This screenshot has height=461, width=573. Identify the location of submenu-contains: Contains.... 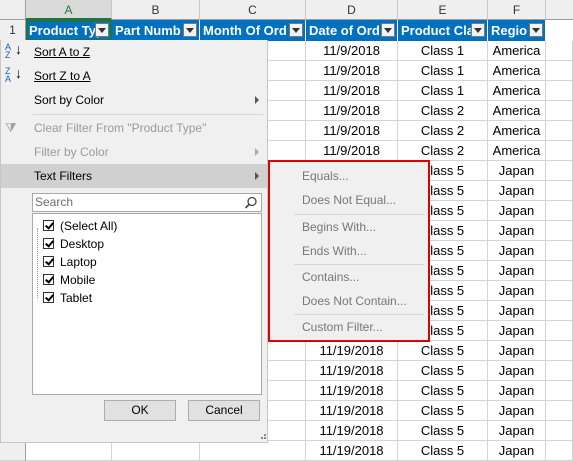
(349, 277).